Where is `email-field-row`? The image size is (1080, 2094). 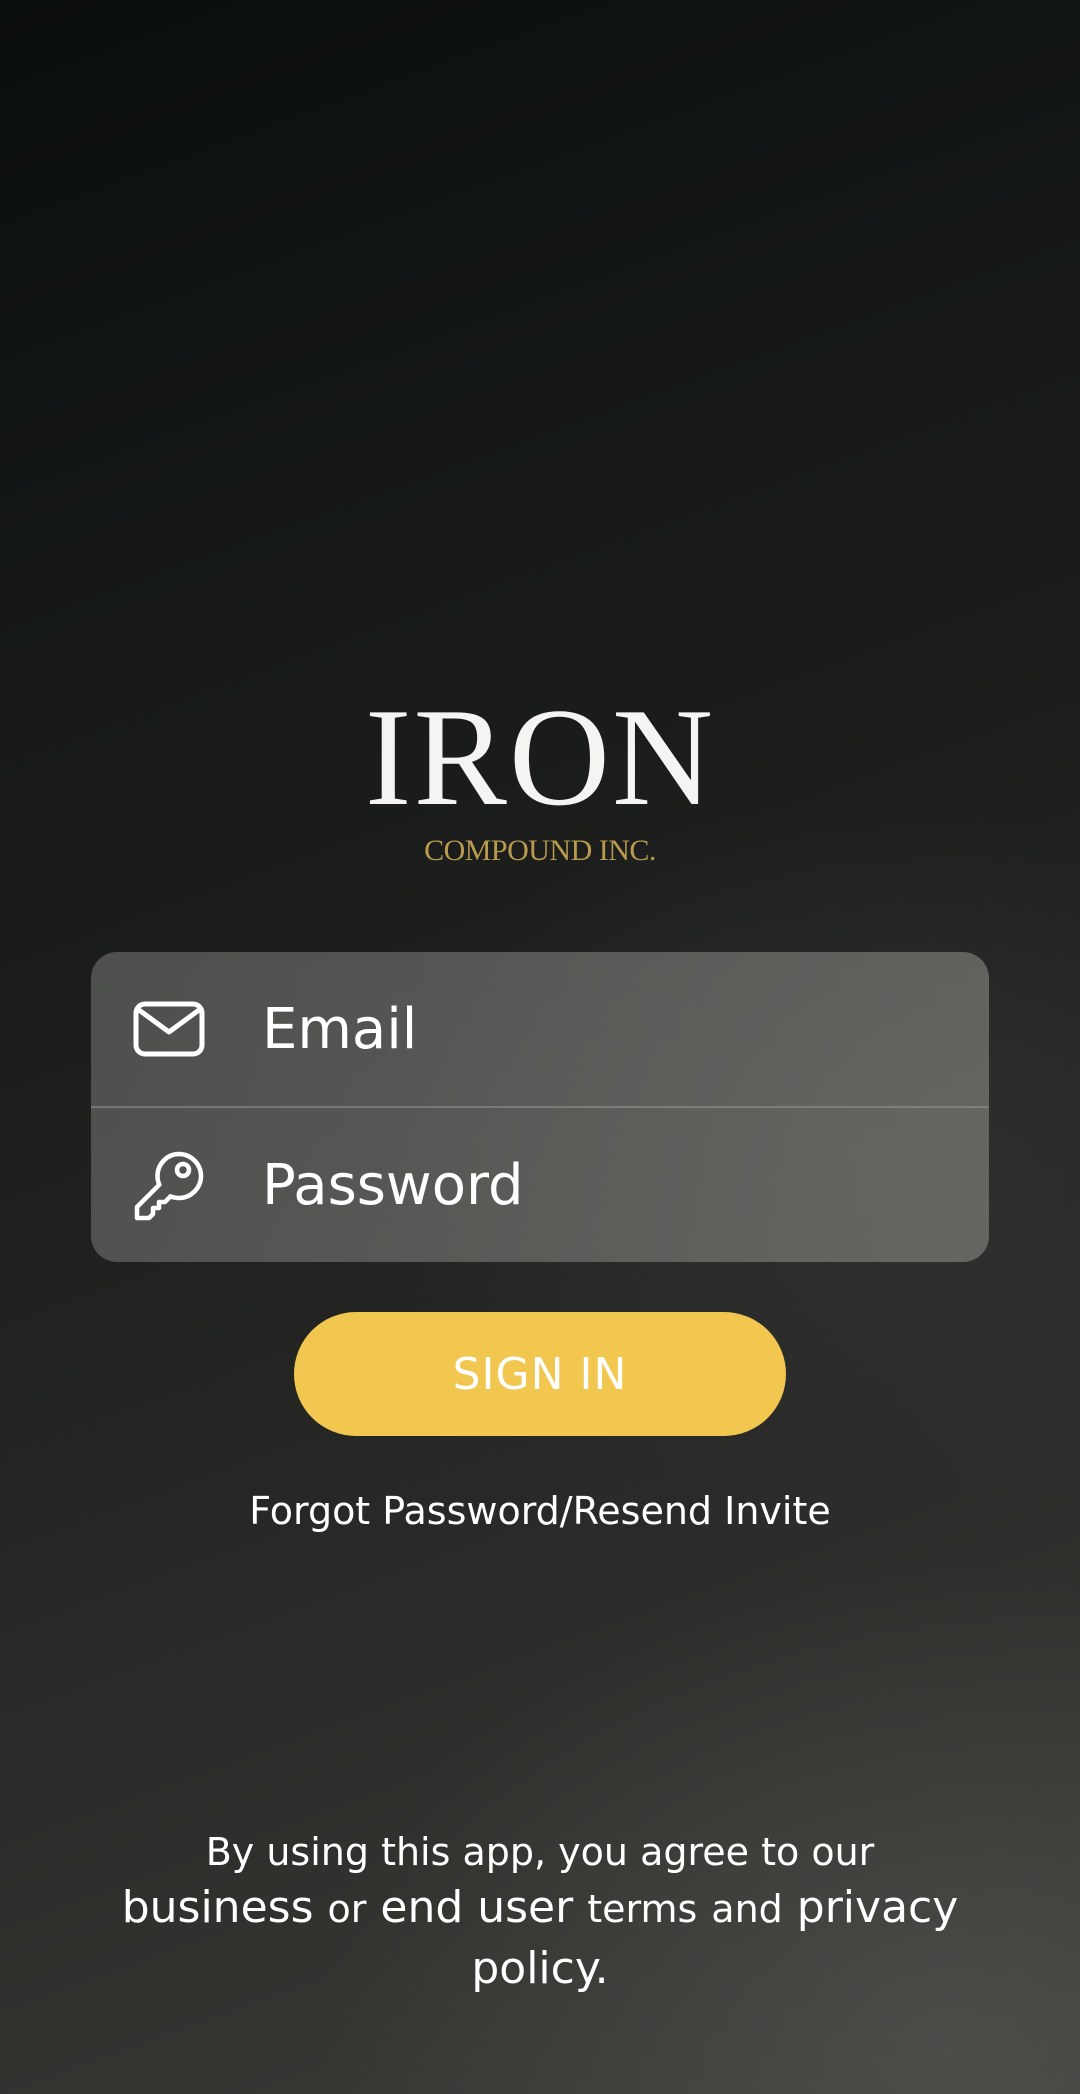 email-field-row is located at coordinates (540, 1030).